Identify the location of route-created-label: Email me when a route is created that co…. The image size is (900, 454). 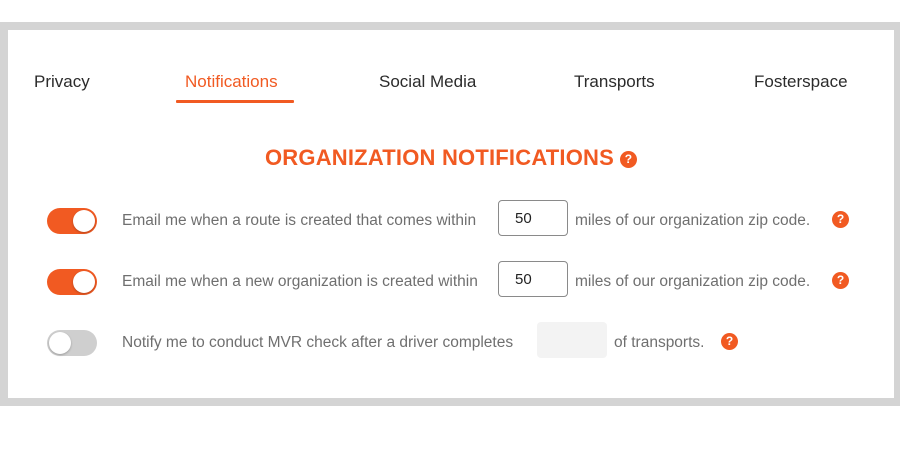
(299, 220).